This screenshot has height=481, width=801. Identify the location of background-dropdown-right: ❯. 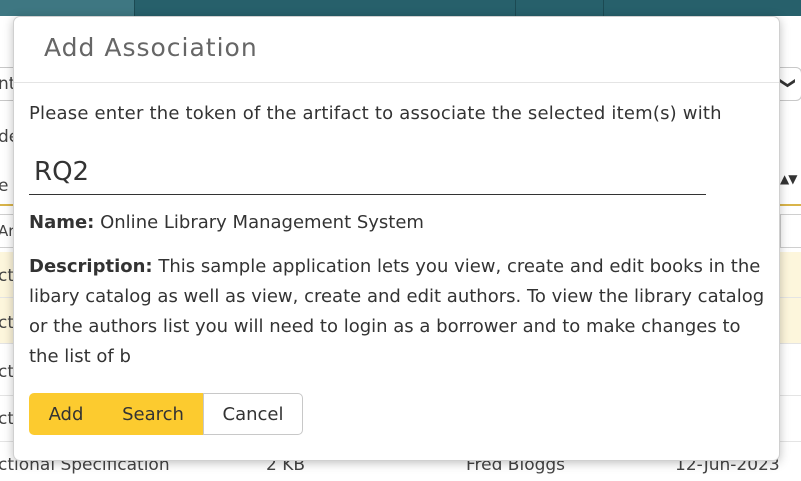
(789, 84).